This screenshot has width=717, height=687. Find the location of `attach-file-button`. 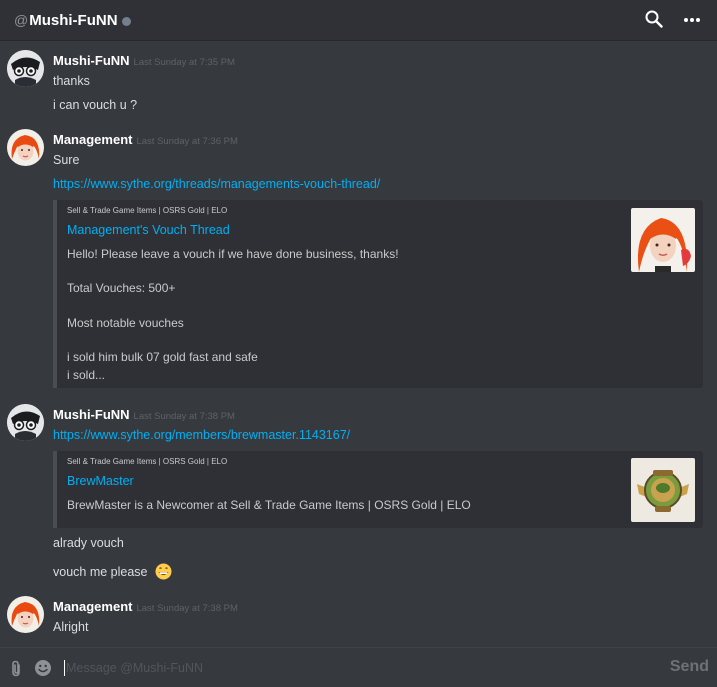

attach-file-button is located at coordinates (16, 671).